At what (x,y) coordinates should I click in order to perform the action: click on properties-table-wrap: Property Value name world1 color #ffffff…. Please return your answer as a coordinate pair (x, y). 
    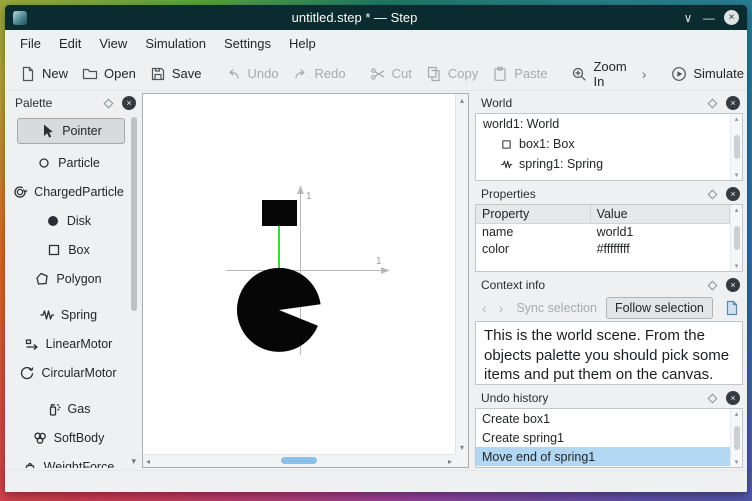
    Looking at the image, I should click on (609, 238).